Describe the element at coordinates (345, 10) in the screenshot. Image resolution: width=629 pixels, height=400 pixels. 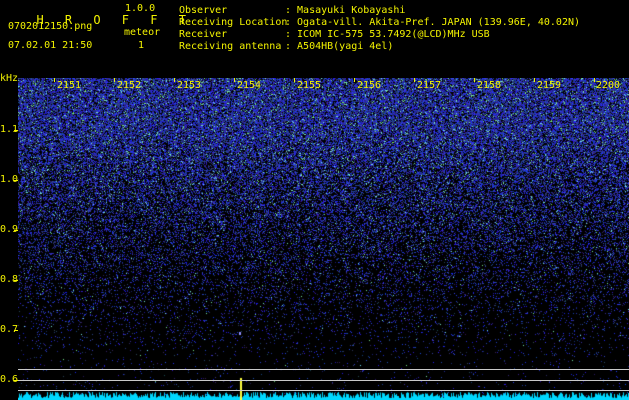
I see `info-value-observer: : Masayuki Kobayashi` at that location.